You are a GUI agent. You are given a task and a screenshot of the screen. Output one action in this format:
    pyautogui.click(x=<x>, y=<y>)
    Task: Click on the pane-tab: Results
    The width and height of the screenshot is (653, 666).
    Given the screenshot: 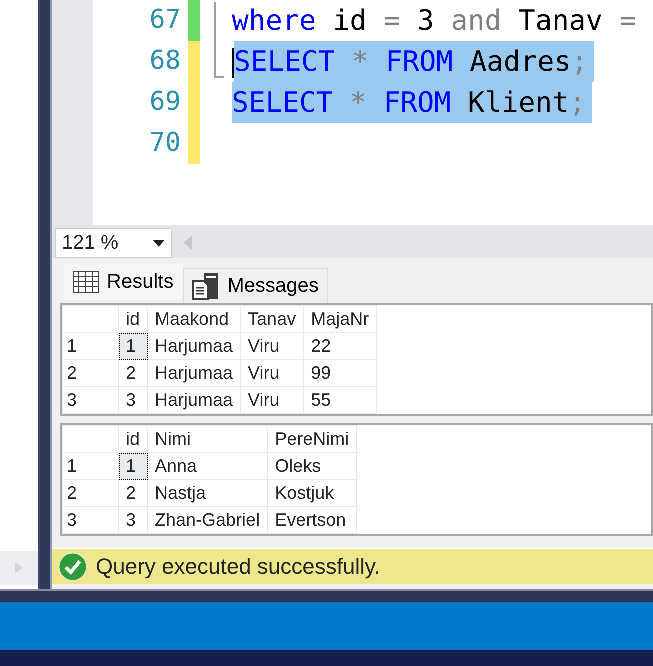 What is the action you would take?
    pyautogui.click(x=123, y=282)
    